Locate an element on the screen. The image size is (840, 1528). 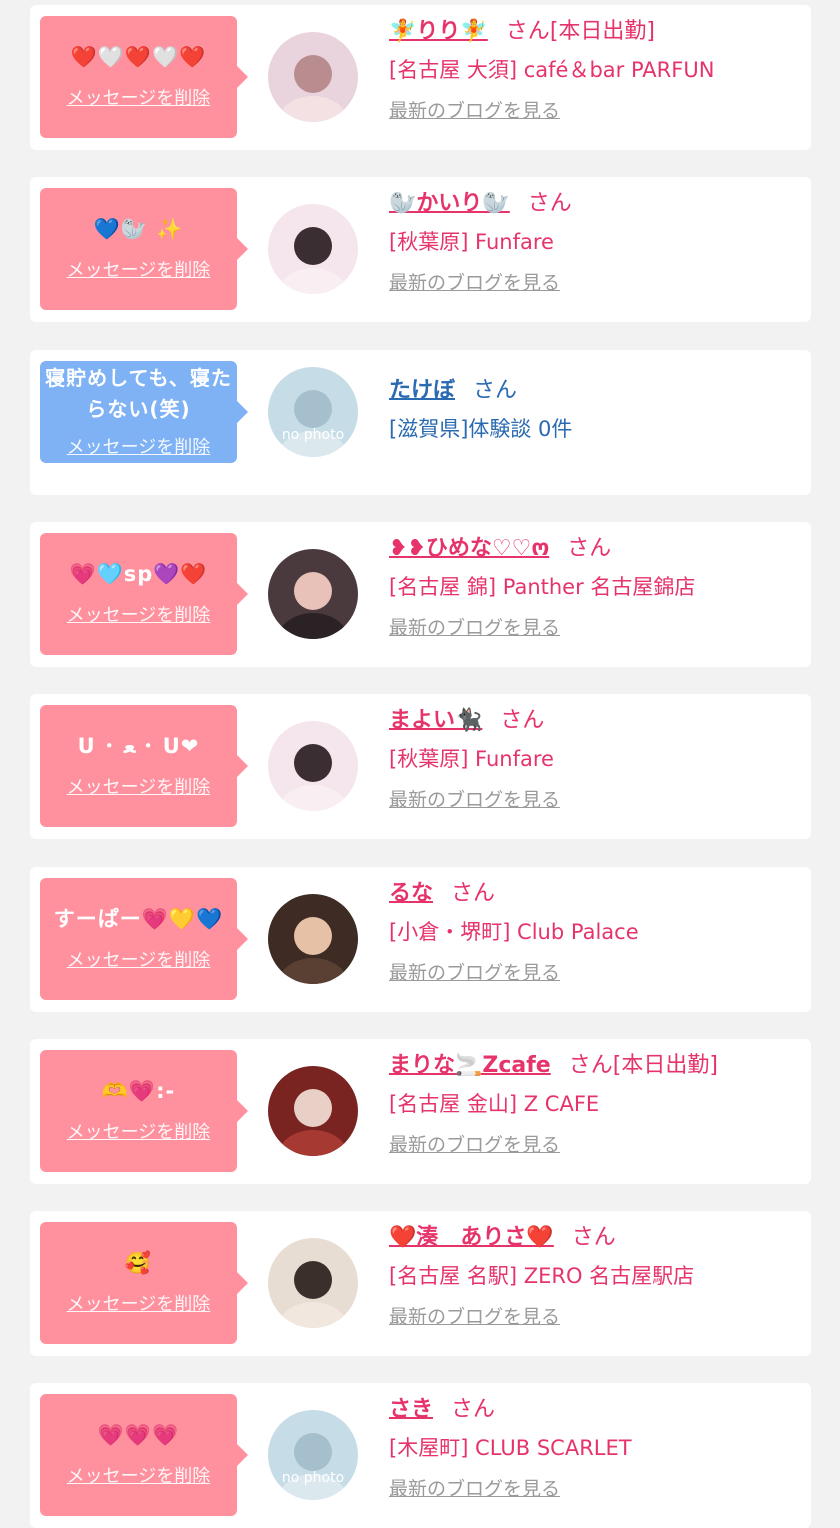
name-line: ❥❥ひめな♡♡ო さん is located at coordinates (595, 549).